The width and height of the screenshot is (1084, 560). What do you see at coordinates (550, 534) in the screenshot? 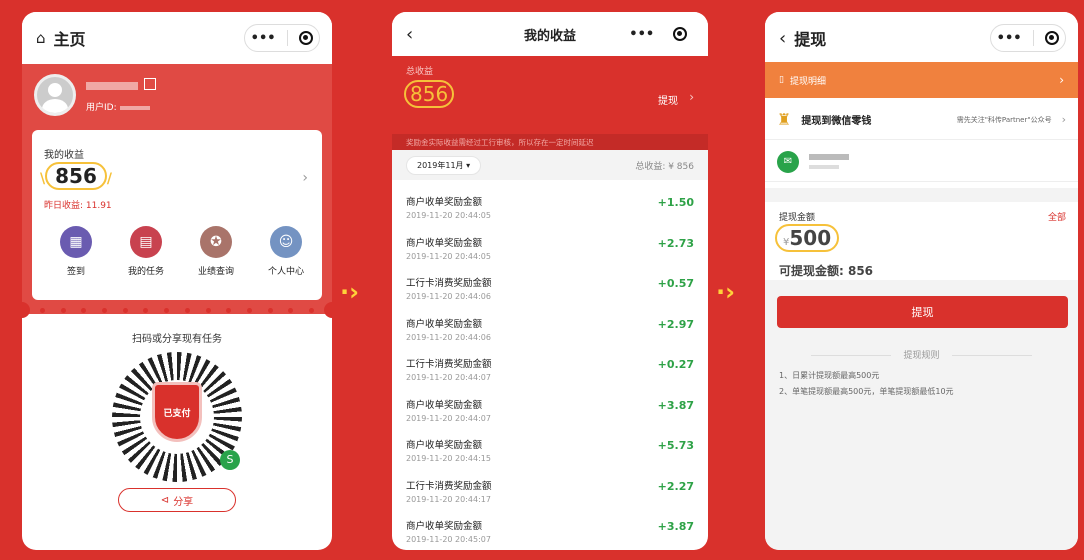
I see `list-item: 商户收单奖励金额 2019-11-20 20:45:07 +3.87` at bounding box center [550, 534].